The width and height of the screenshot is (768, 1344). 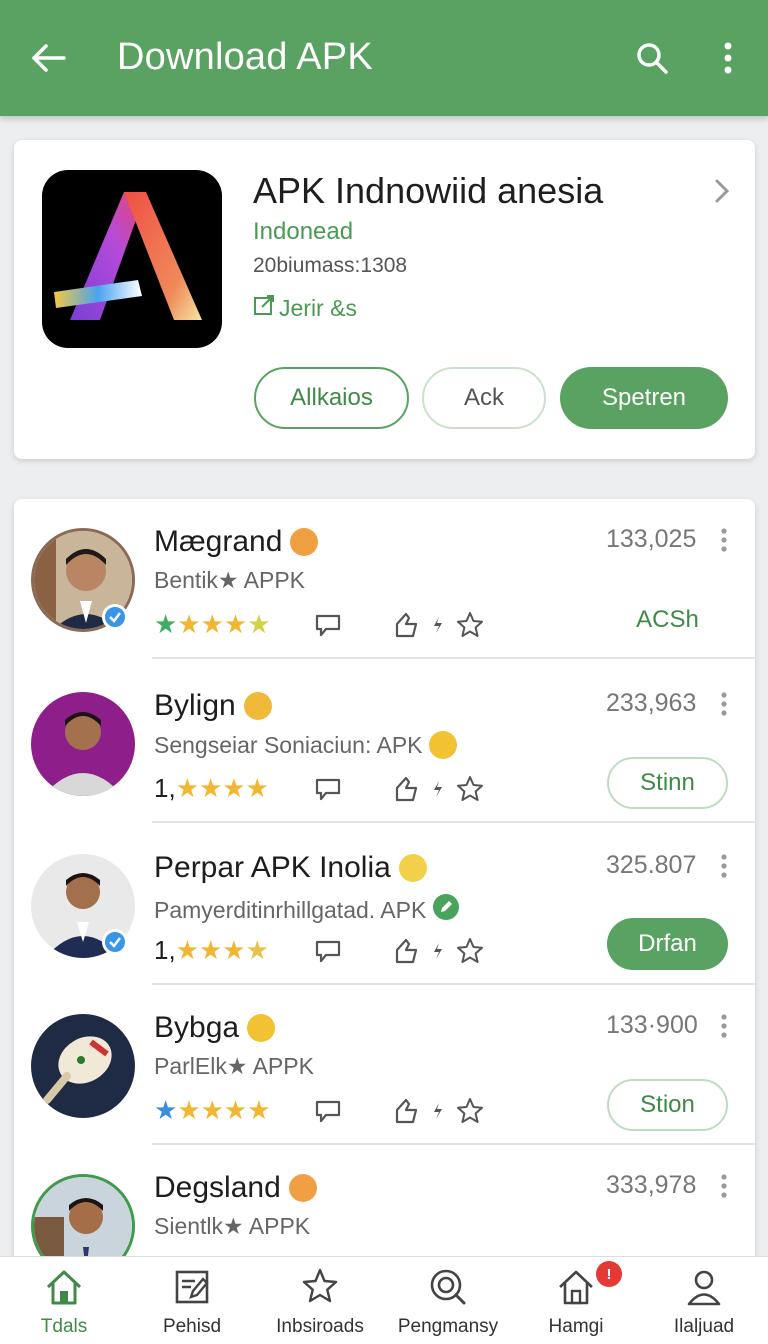 What do you see at coordinates (384, 579) in the screenshot?
I see `list-item: Mægrand Bentik★ APPK 133,025 ★ ★★★ ★ ACSh` at bounding box center [384, 579].